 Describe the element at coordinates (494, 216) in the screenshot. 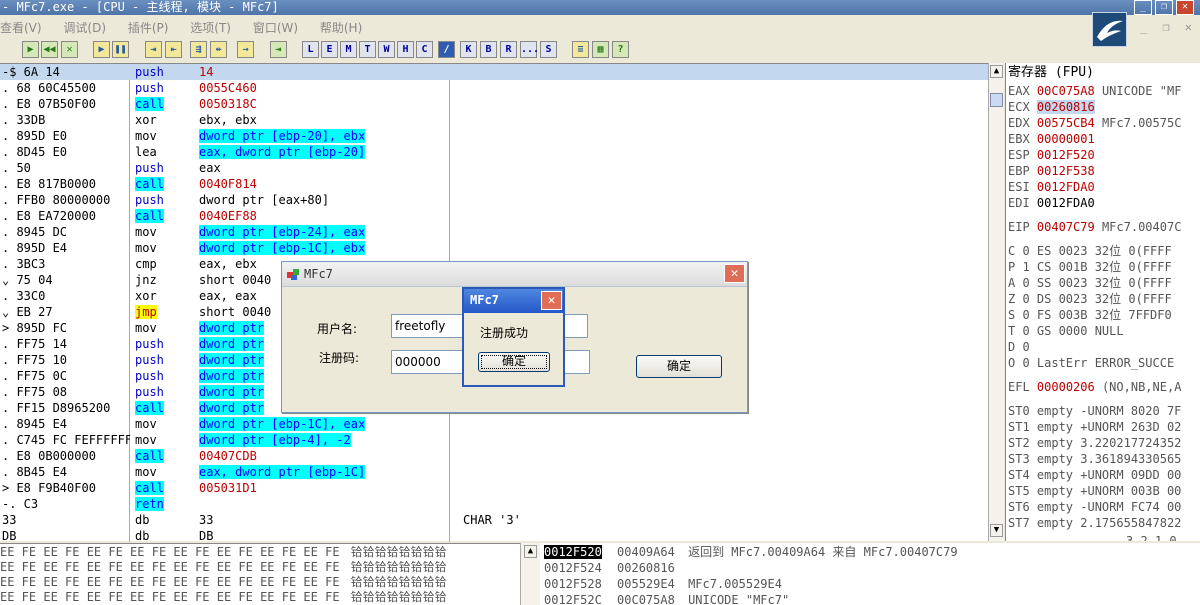

I see `disasm-row: . E8 EA720000 call 0040EF88` at that location.